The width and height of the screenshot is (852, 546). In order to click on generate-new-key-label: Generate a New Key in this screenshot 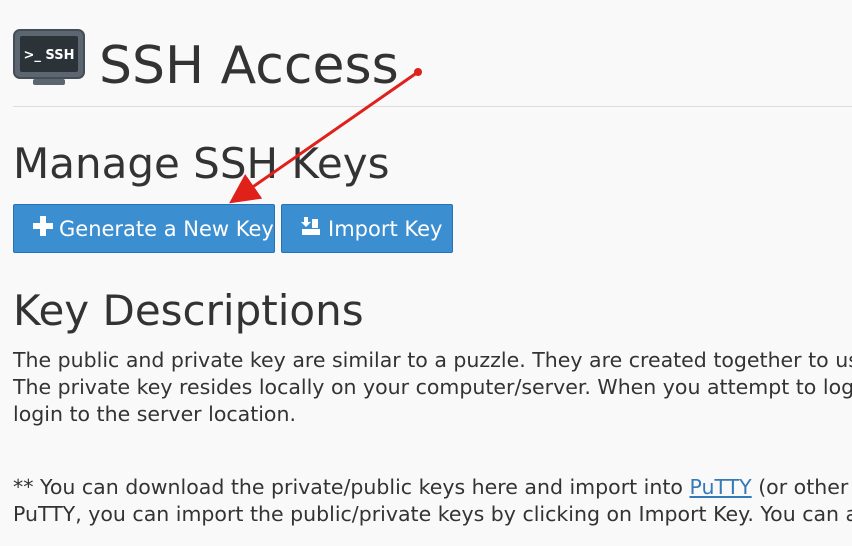, I will do `click(166, 228)`.